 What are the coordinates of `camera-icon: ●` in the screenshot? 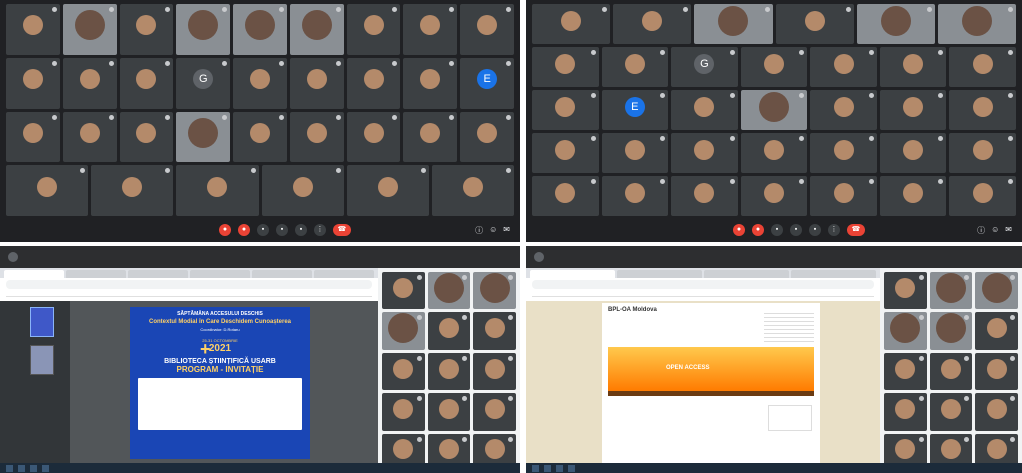 It's located at (244, 230).